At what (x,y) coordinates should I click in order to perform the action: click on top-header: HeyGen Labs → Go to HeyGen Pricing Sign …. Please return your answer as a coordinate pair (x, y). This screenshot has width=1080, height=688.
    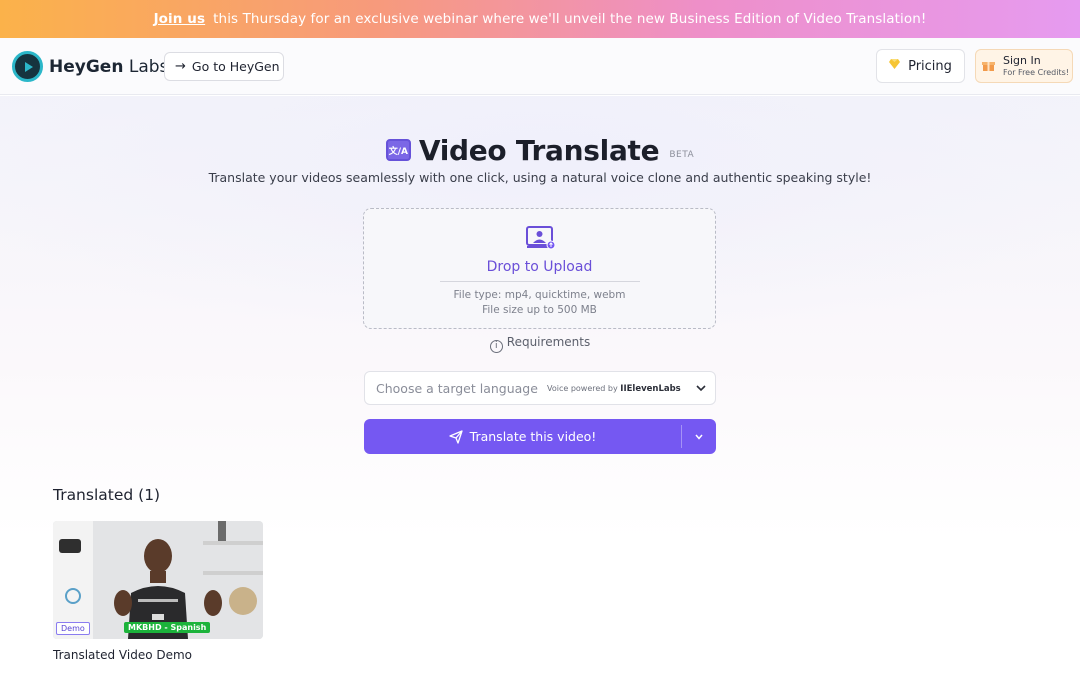
    Looking at the image, I should click on (540, 66).